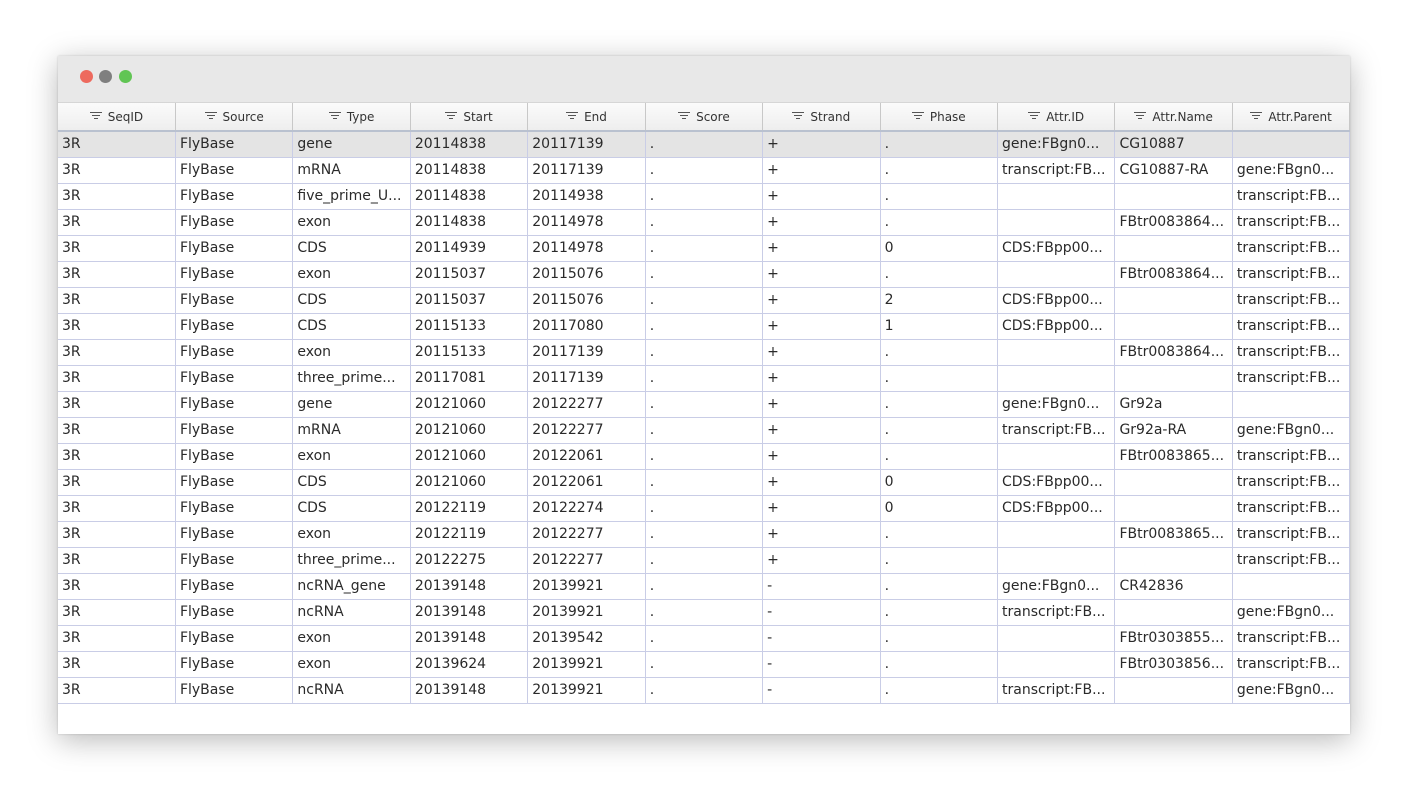 The image size is (1417, 800). Describe the element at coordinates (1173, 144) in the screenshot. I see `table-cell-attr-name: CG10887` at that location.